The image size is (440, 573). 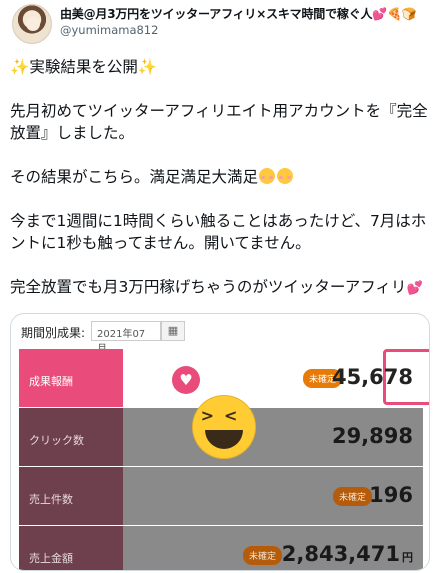 I want to click on author-name-emoji: 💕🍕🍞, so click(x=394, y=14).